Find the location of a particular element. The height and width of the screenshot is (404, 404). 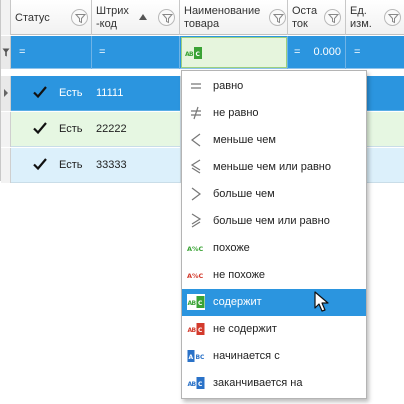

name-filter-icon is located at coordinates (277, 17).